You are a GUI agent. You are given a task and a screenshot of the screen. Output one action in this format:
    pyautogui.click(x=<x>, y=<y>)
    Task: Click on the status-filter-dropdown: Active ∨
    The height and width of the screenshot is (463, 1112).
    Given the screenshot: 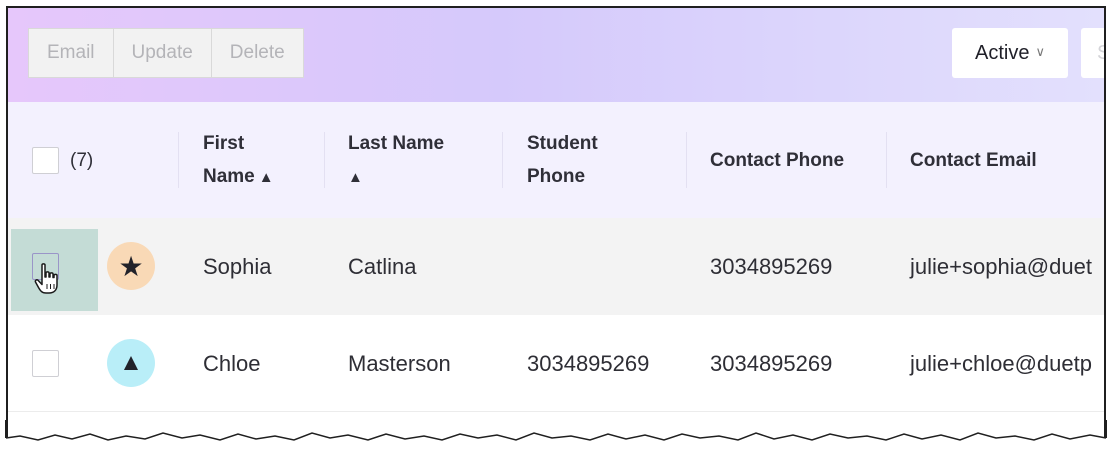 What is the action you would take?
    pyautogui.click(x=1010, y=53)
    